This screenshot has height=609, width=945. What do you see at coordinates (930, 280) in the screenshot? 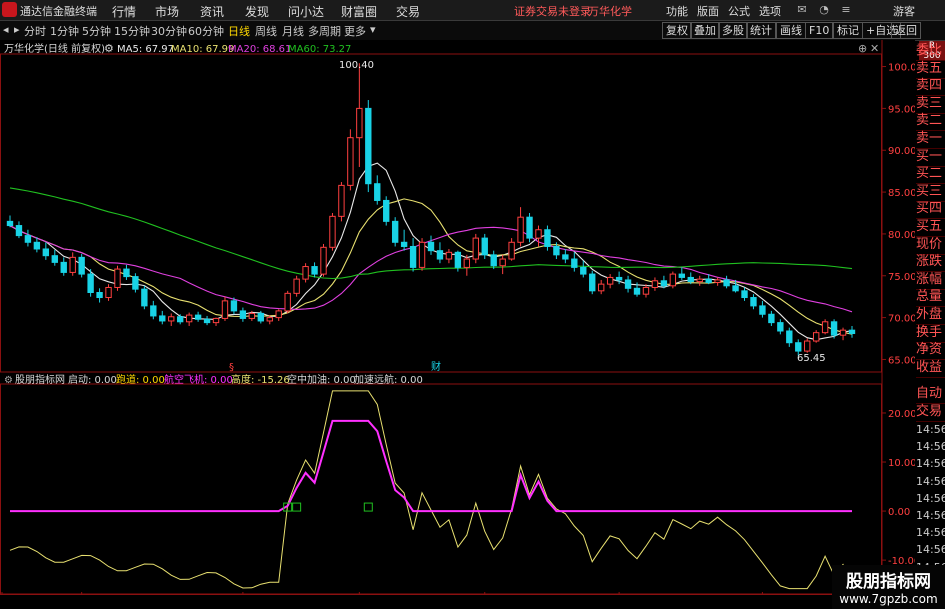
I see `quote-field: 涨幅` at bounding box center [930, 280].